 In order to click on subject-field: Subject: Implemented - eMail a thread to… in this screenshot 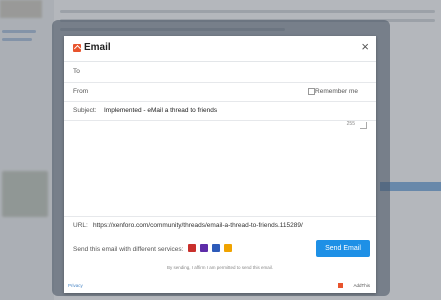, I will do `click(220, 111)`.